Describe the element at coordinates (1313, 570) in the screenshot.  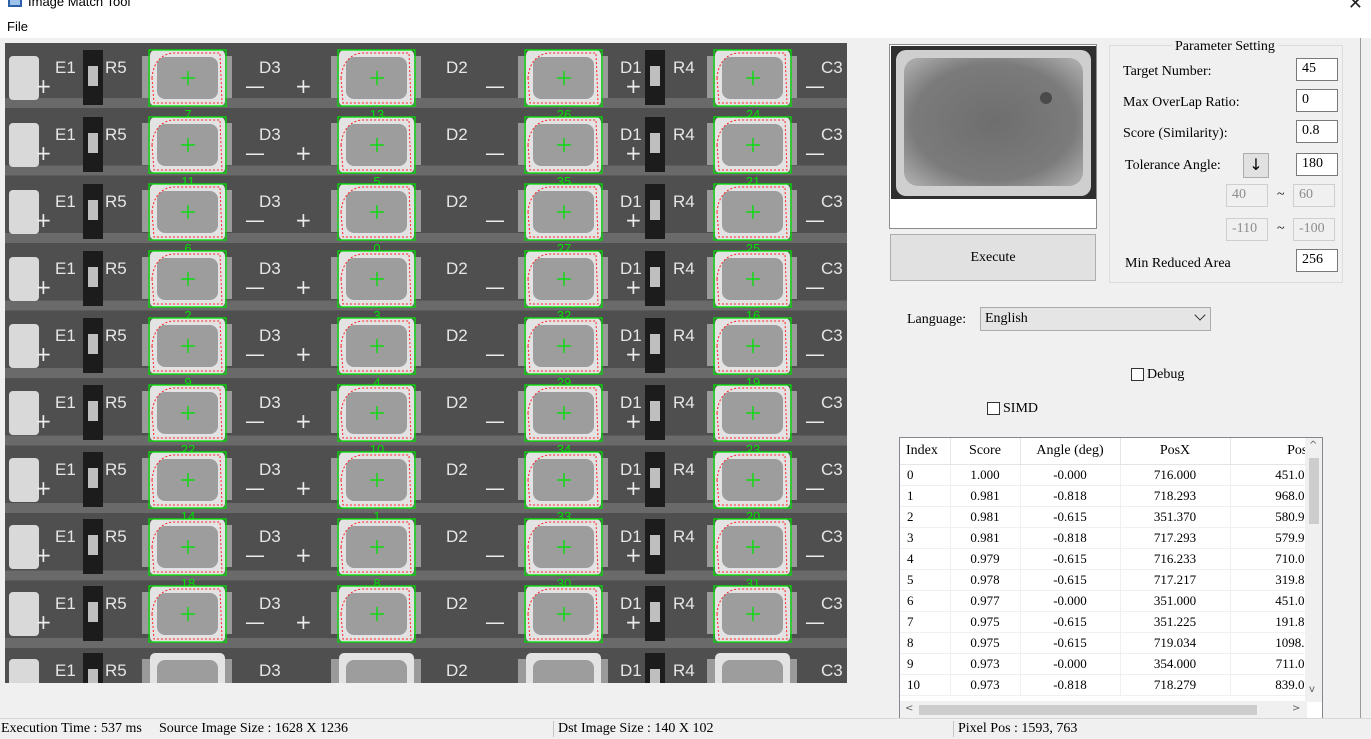
I see `vertical-scrollbar: ^ v` at that location.